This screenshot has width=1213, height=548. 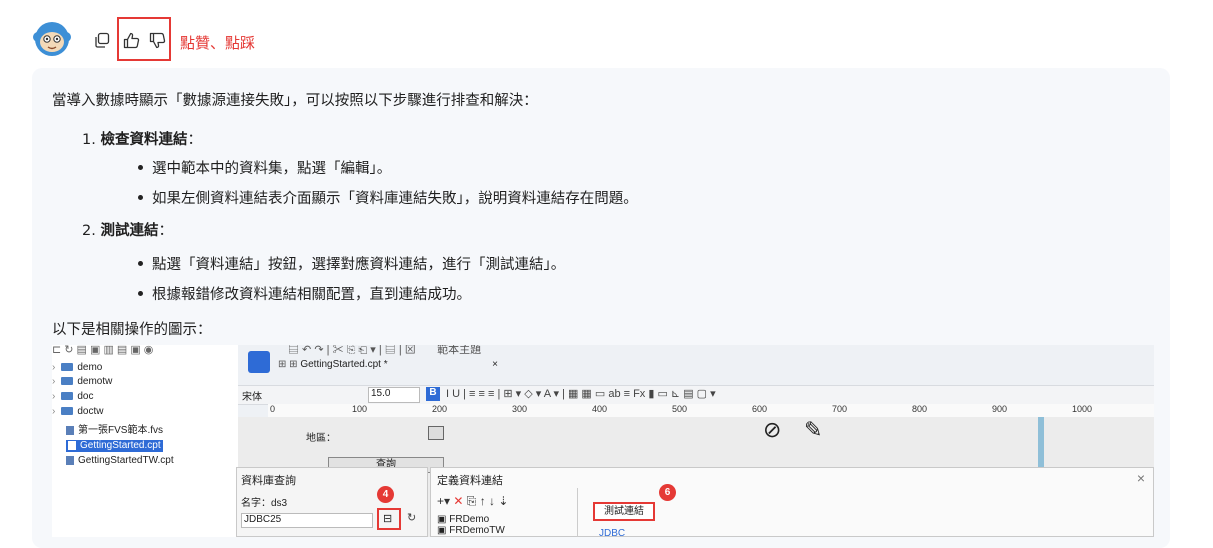 What do you see at coordinates (288, 364) in the screenshot?
I see `grid-icon: ⊞ ⊞` at bounding box center [288, 364].